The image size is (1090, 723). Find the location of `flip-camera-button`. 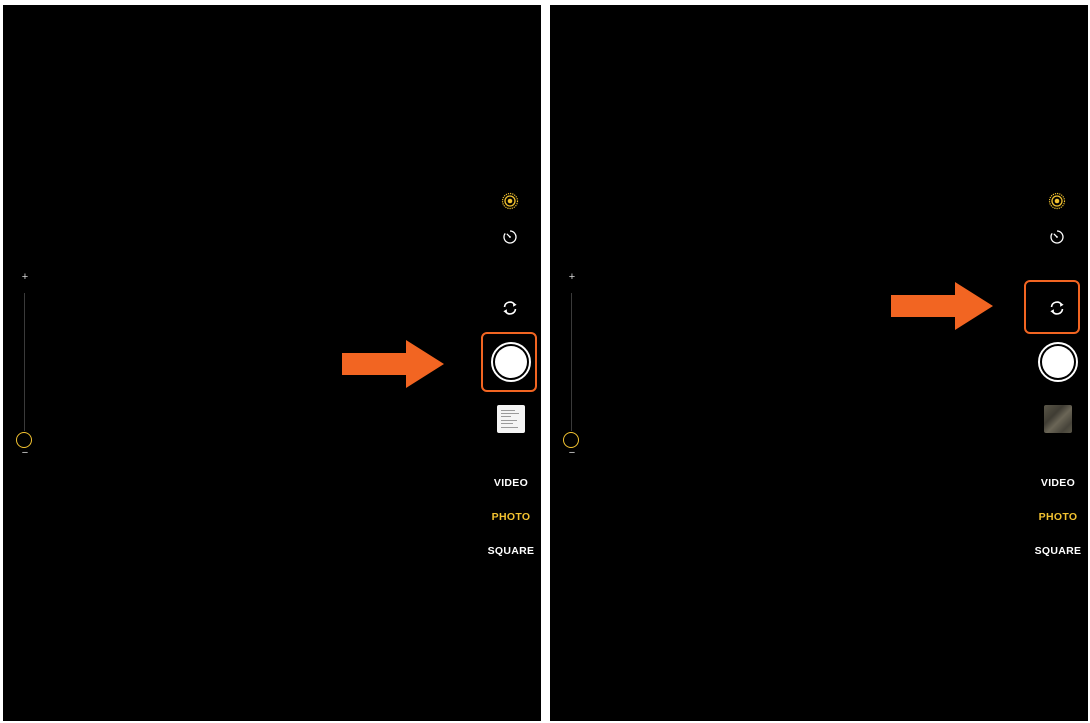

flip-camera-button is located at coordinates (510, 308).